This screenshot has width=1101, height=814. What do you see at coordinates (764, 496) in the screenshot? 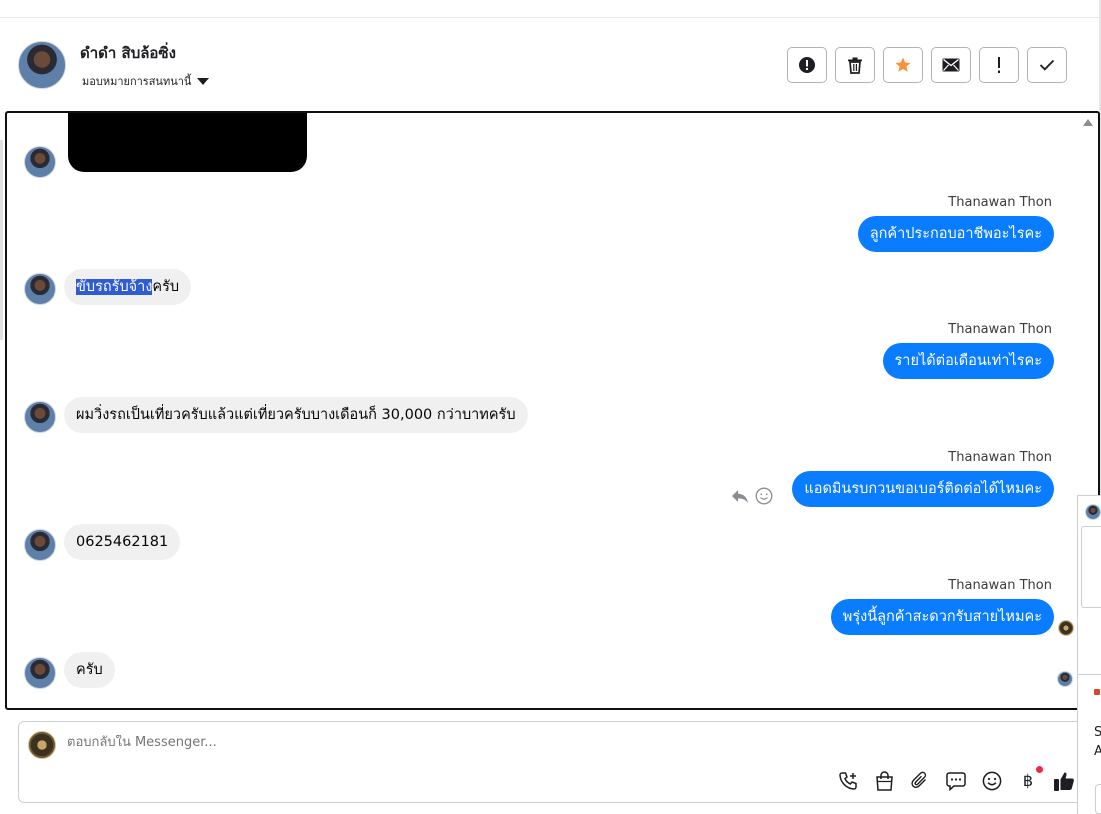
I see `react-smiley-icon` at bounding box center [764, 496].